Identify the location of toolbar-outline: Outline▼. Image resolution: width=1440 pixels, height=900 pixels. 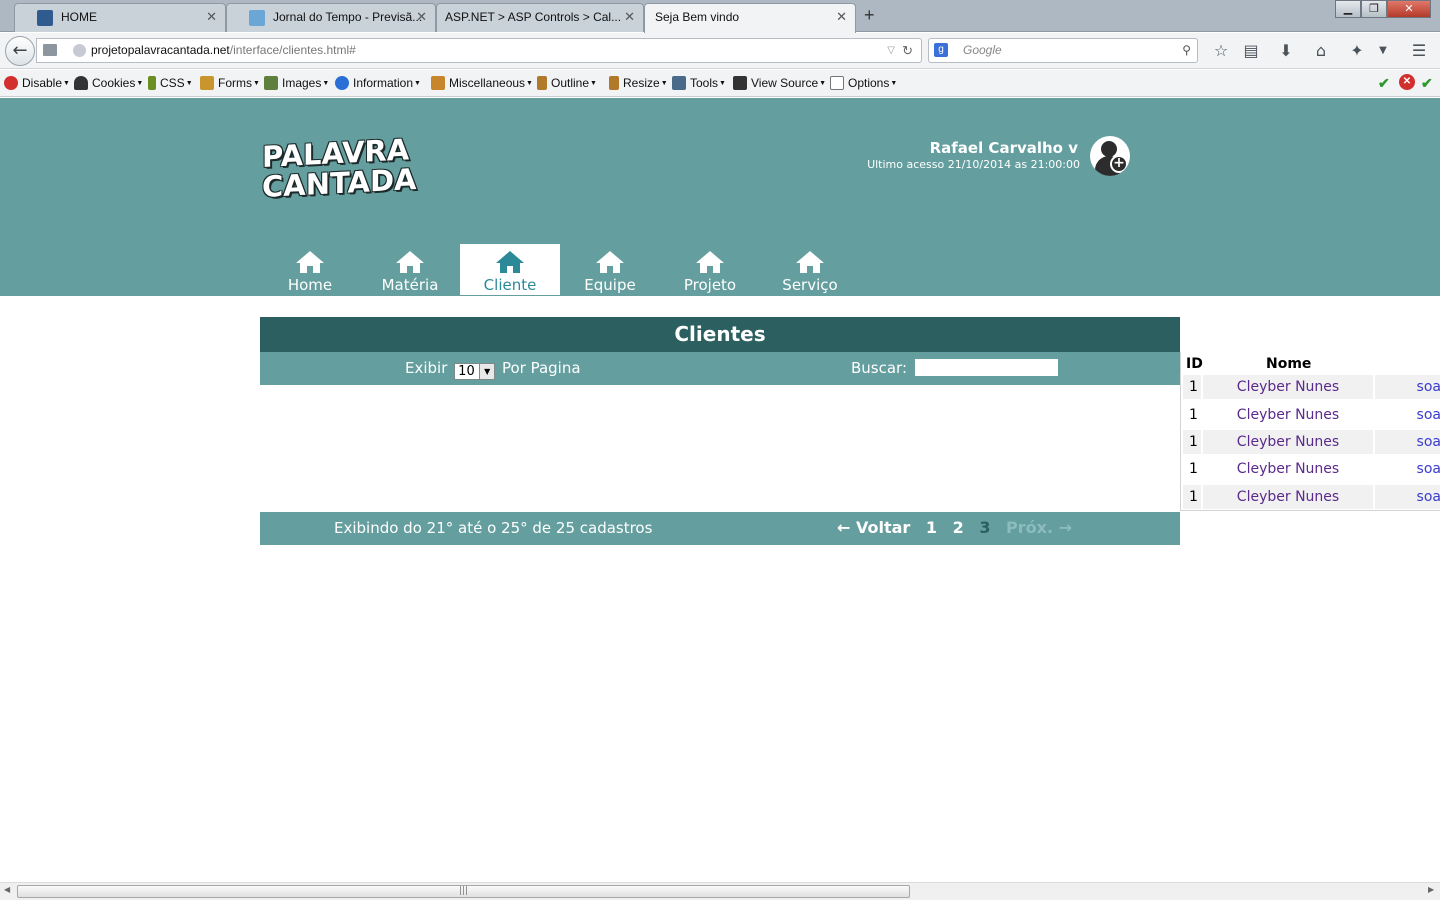
(567, 83).